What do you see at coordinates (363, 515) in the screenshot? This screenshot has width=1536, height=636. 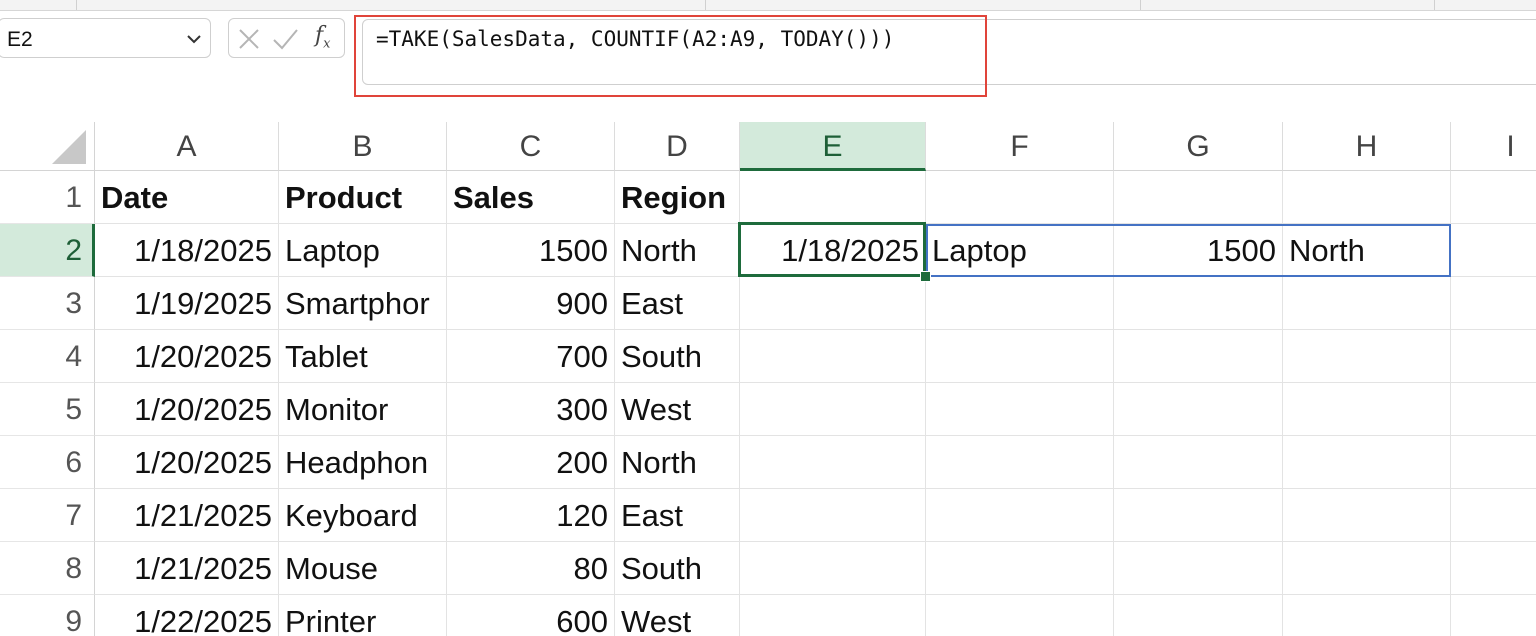 I see `cell-b7: Keyboard` at bounding box center [363, 515].